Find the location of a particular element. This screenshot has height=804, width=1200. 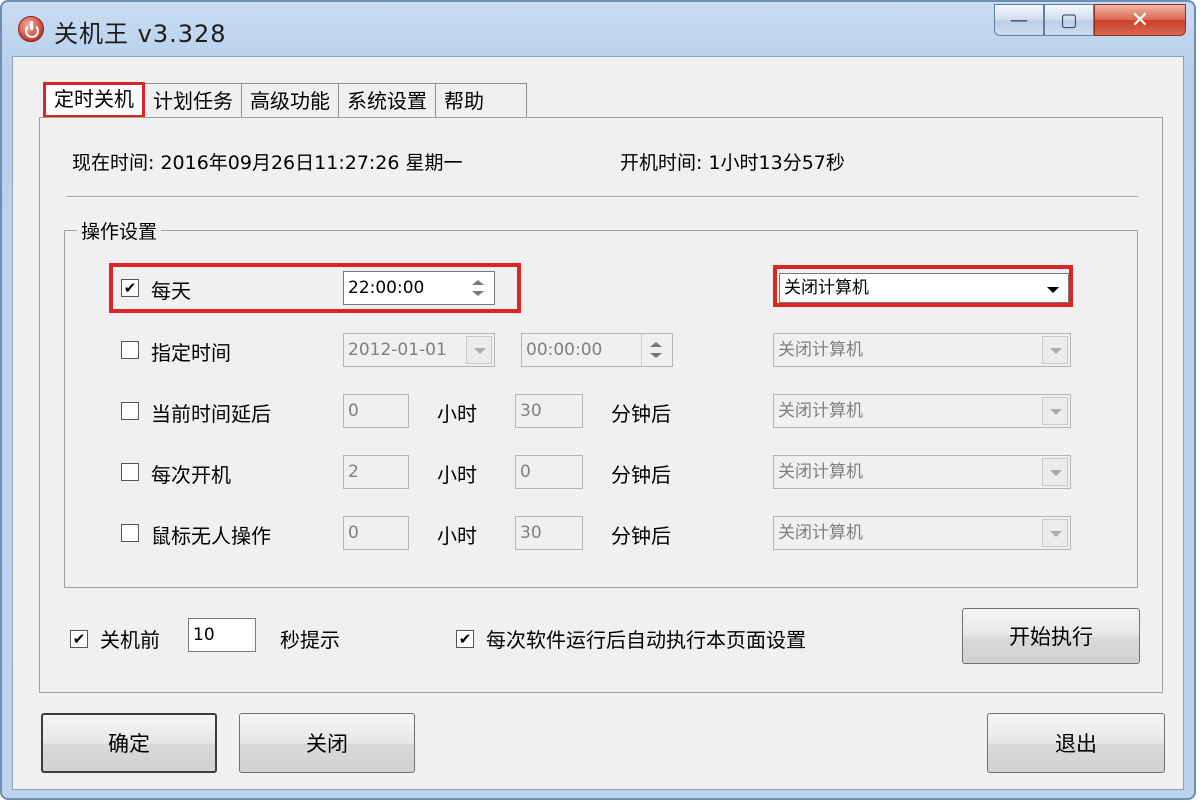

row-specific-time: 指定时间 2012-01-01 00:00:00 关闭计算机 is located at coordinates (601, 351).